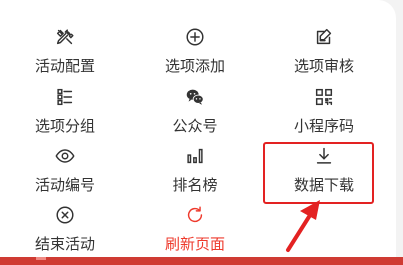  What do you see at coordinates (318, 173) in the screenshot?
I see `highlight-box` at bounding box center [318, 173].